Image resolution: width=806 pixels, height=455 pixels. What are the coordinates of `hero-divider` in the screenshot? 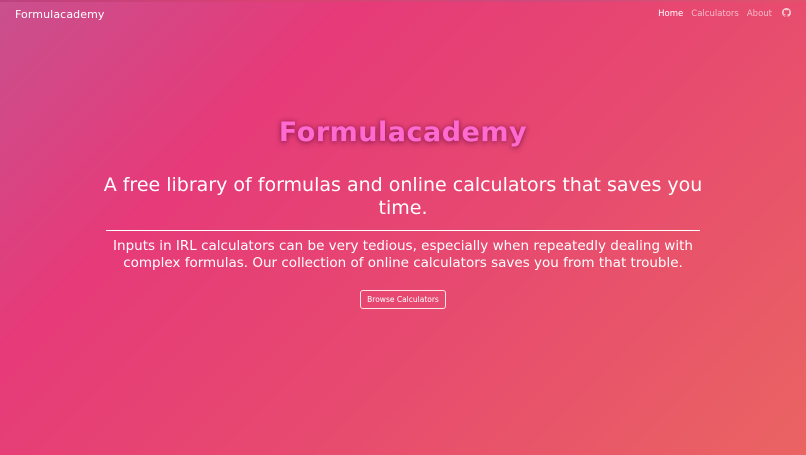 It's located at (403, 230).